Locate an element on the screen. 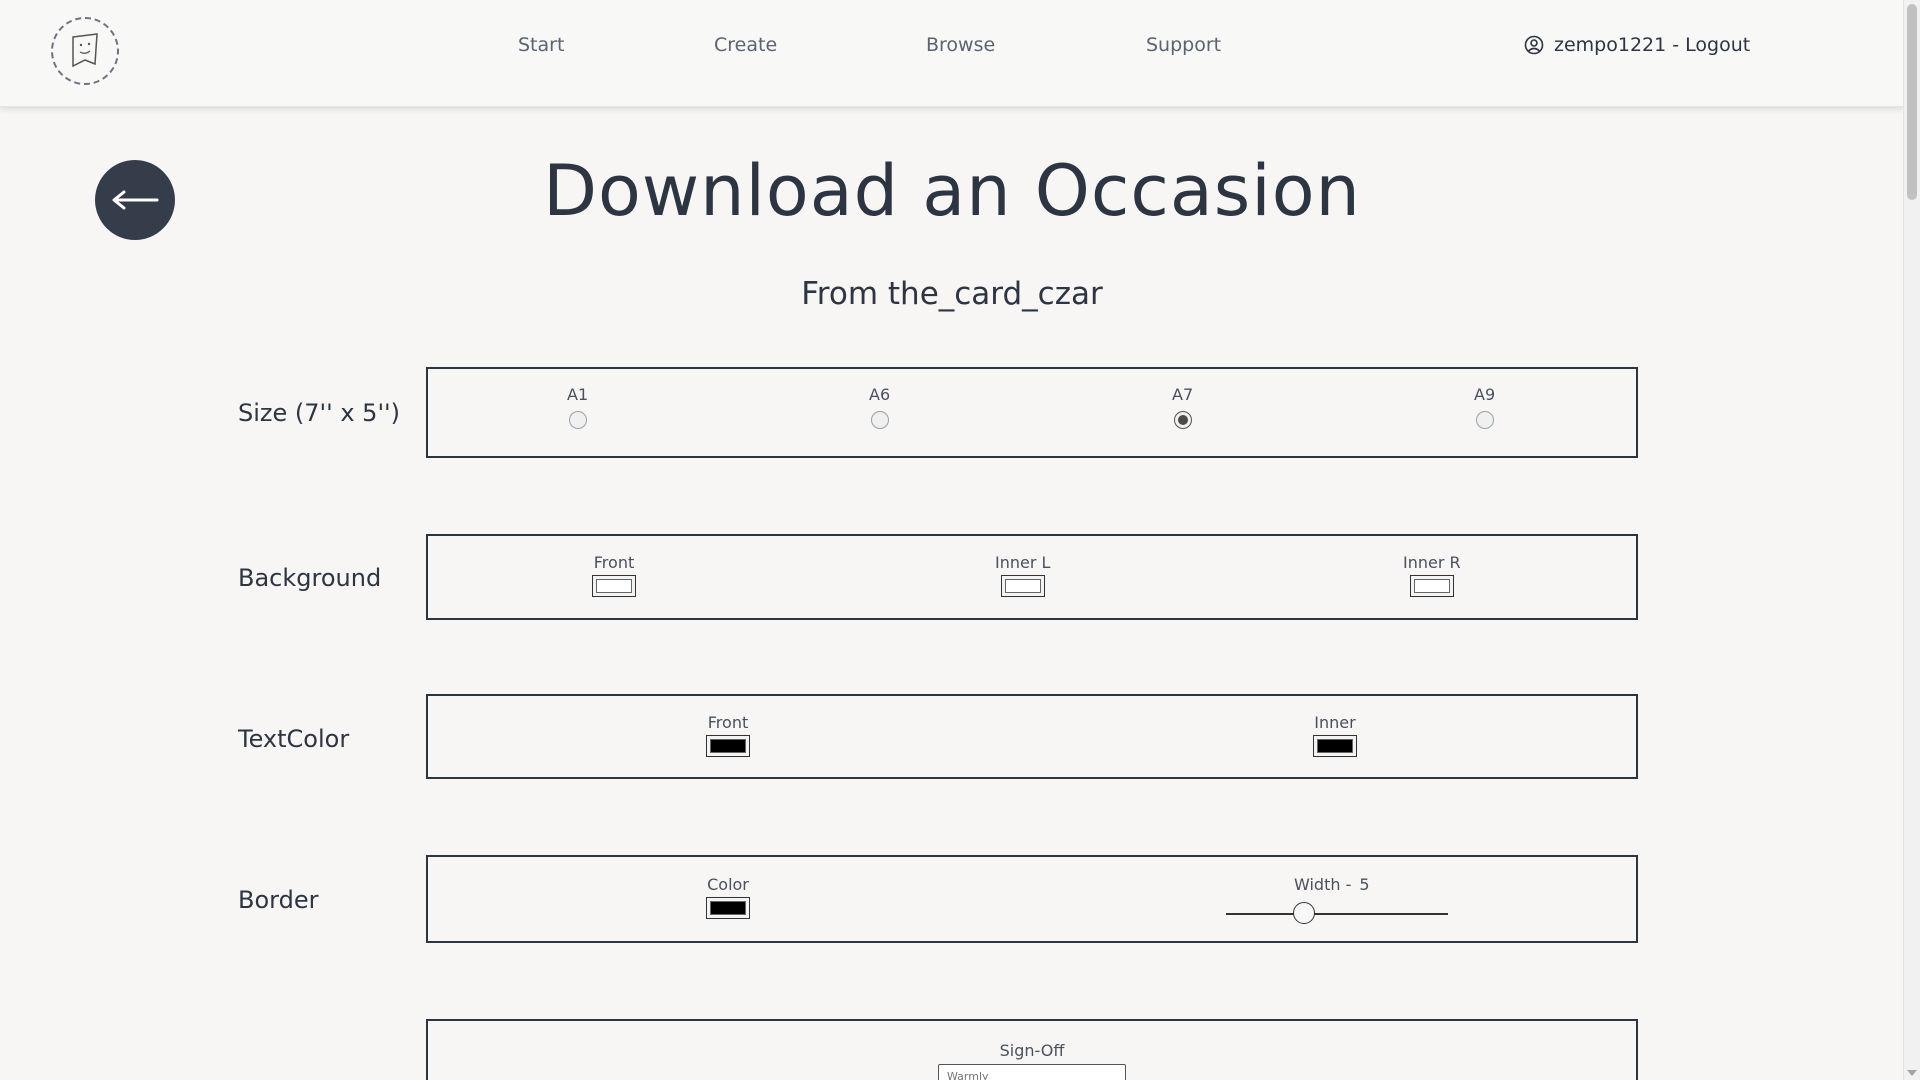 This screenshot has height=1080, width=1920. textcolor-front-option: Front is located at coordinates (728, 735).